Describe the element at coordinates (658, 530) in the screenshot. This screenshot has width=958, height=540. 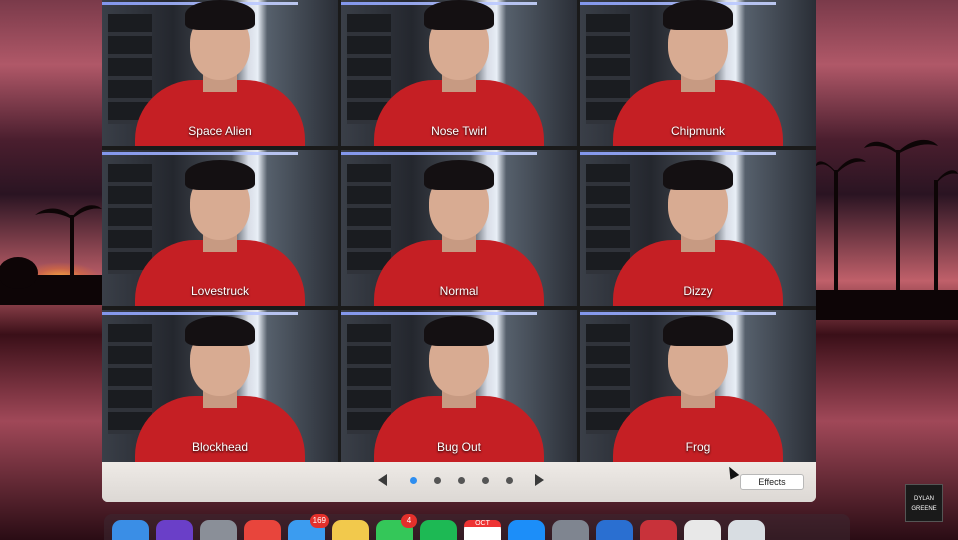
I see `photo-booth-icon` at that location.